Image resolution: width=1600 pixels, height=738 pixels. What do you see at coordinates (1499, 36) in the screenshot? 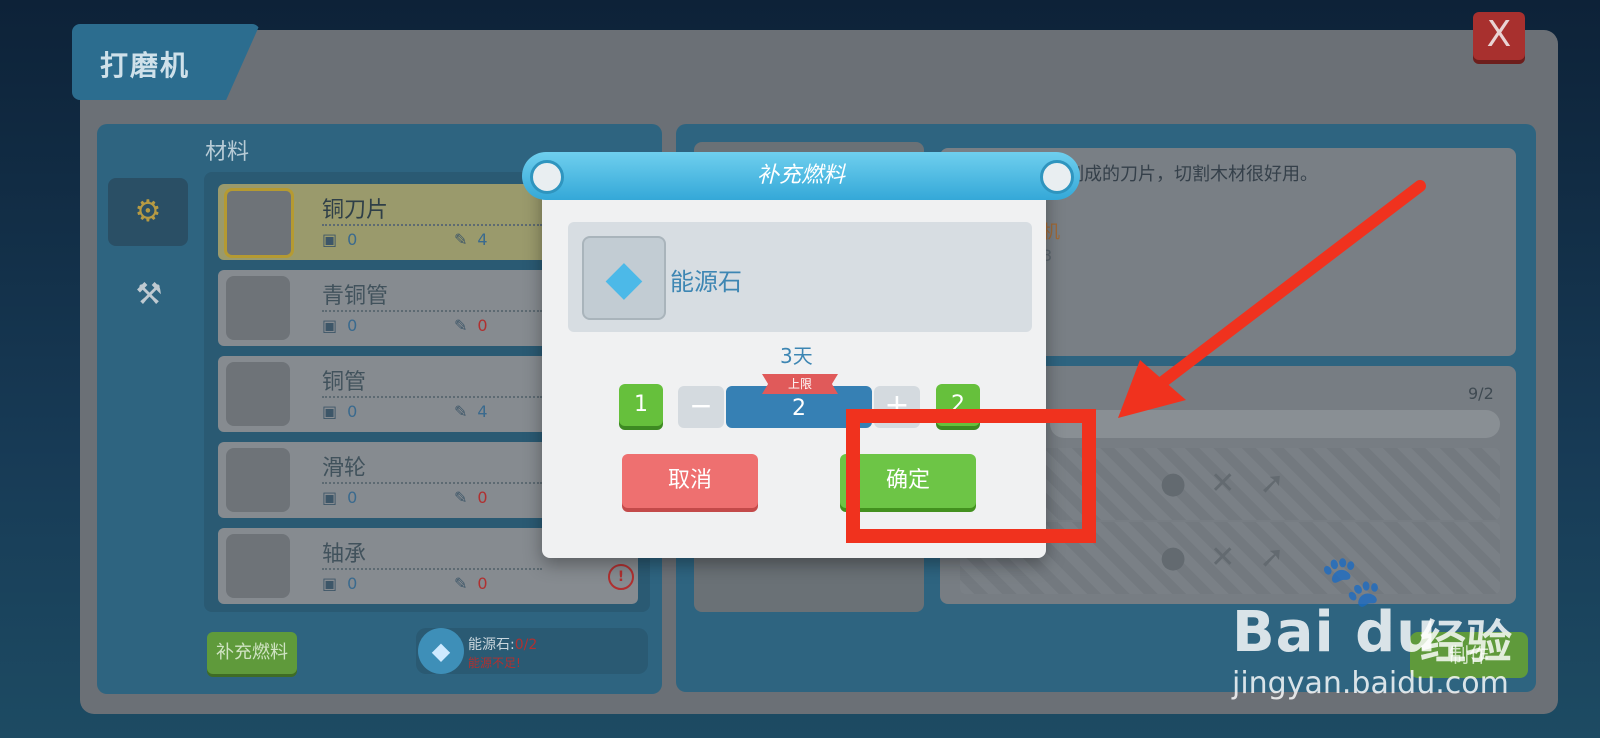
I see `close-button: X` at bounding box center [1499, 36].